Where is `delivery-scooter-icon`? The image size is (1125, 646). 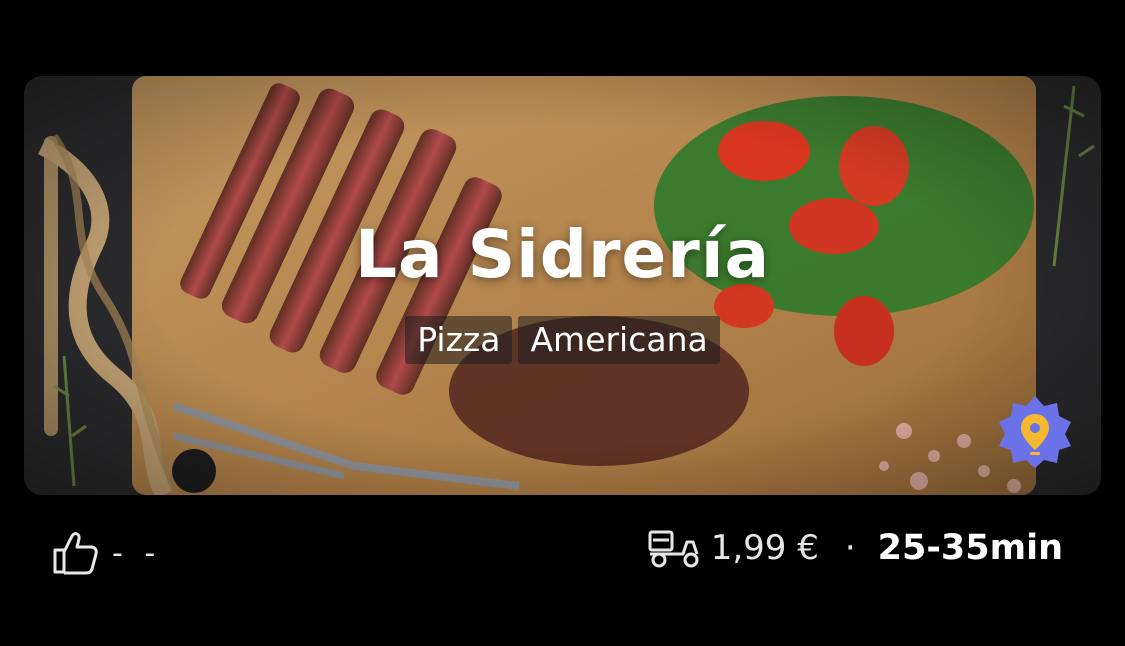
delivery-scooter-icon is located at coordinates (673, 549).